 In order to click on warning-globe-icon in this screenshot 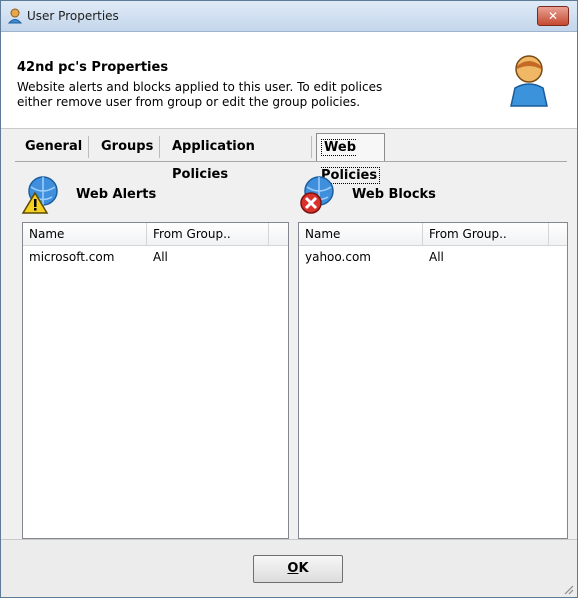, I will do `click(39, 195)`.